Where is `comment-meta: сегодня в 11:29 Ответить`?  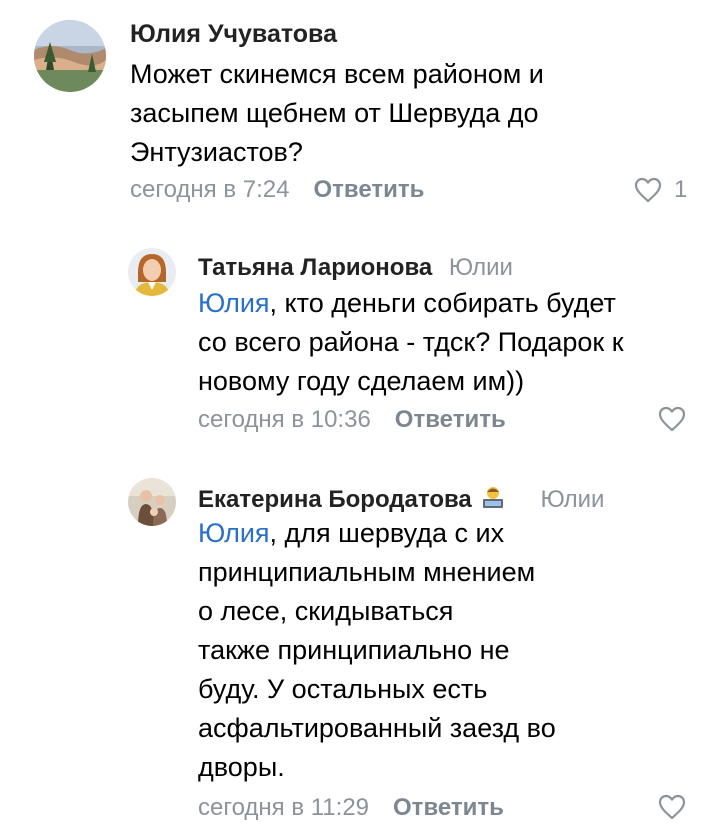 comment-meta: сегодня в 11:29 Ответить is located at coordinates (351, 808).